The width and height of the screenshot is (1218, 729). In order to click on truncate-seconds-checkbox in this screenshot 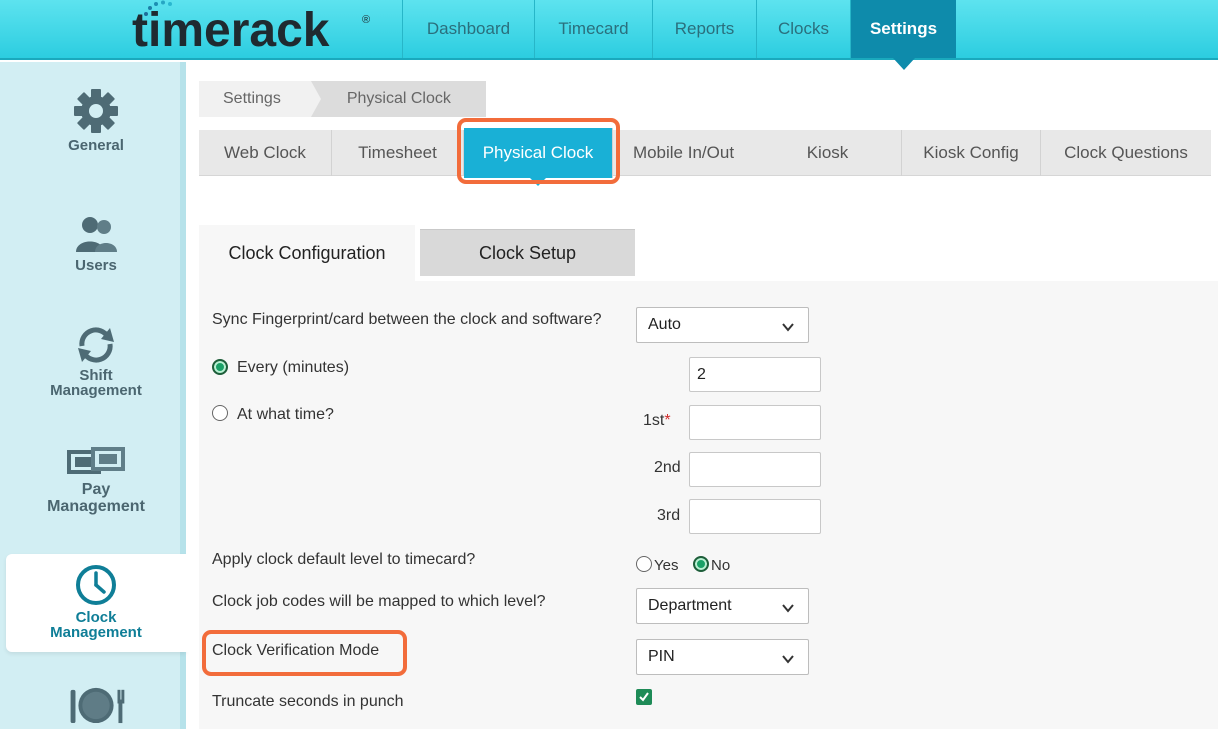, I will do `click(644, 697)`.